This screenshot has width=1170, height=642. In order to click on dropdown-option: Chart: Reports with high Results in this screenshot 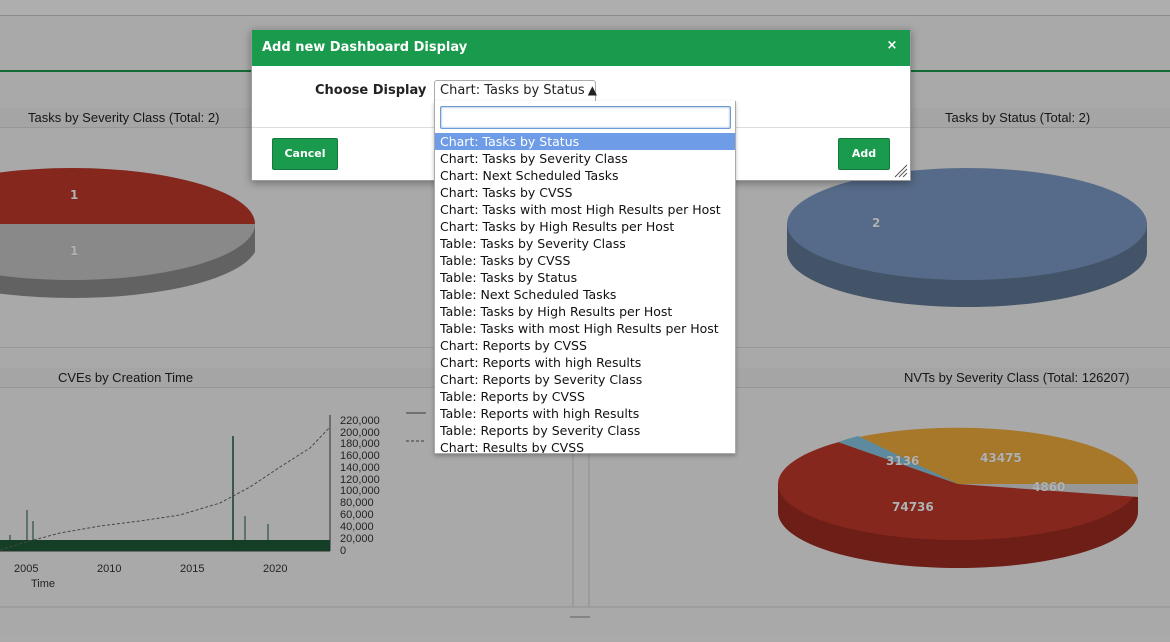, I will do `click(585, 362)`.